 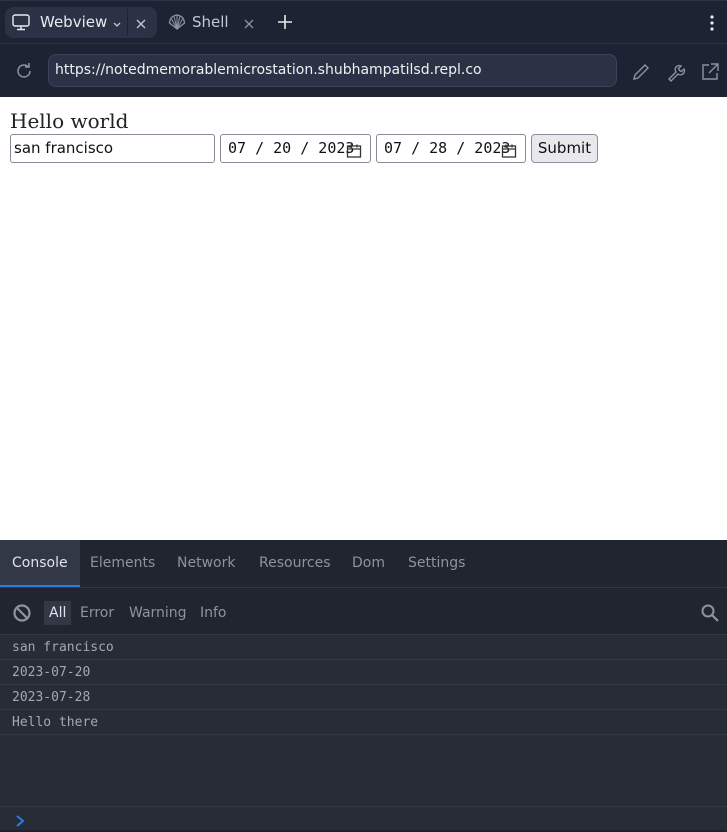 What do you see at coordinates (710, 615) in the screenshot?
I see `search-icon` at bounding box center [710, 615].